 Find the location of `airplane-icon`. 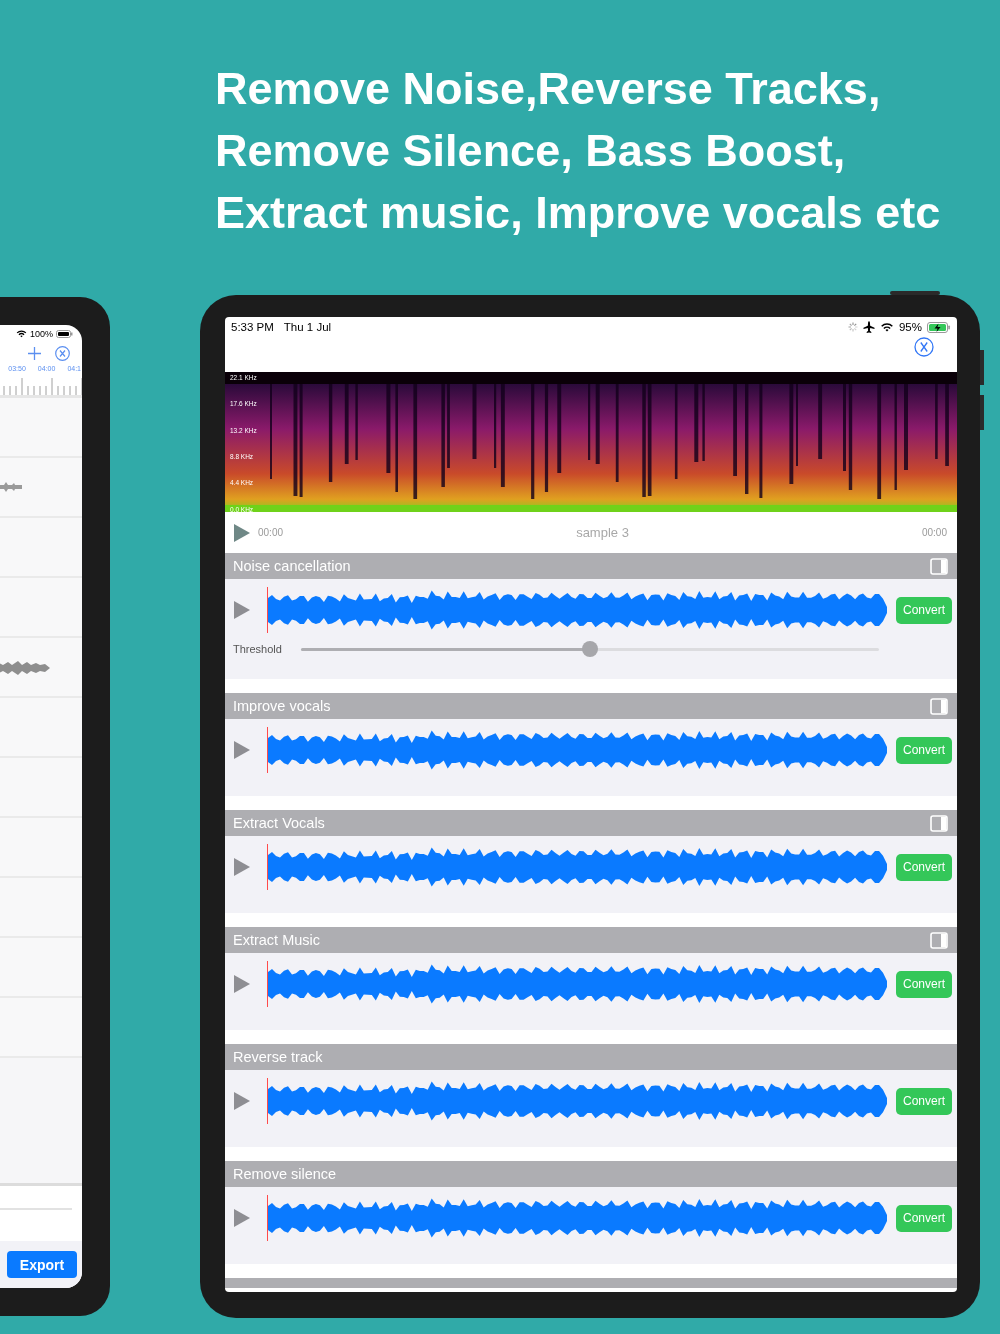

airplane-icon is located at coordinates (868, 327).